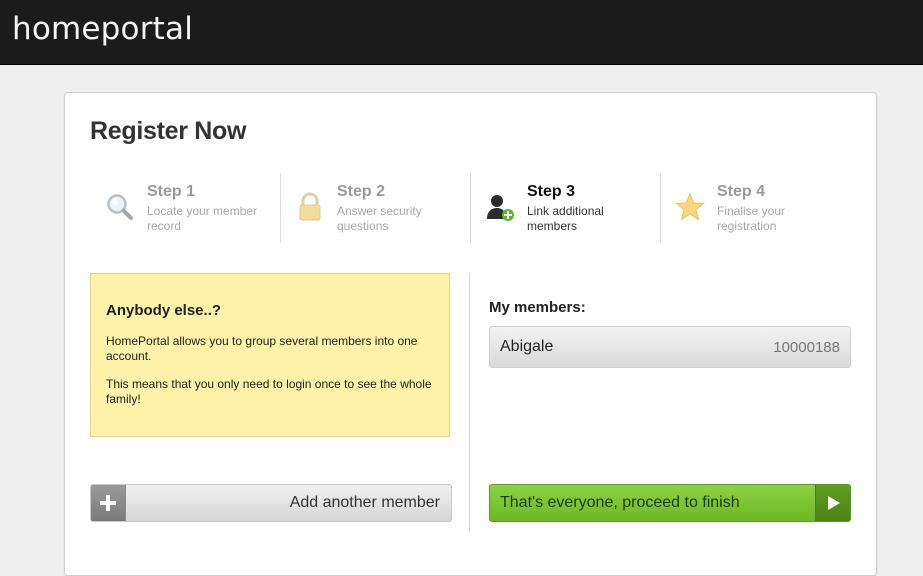 The width and height of the screenshot is (923, 576). I want to click on member-row: Abigale 10000188, so click(670, 347).